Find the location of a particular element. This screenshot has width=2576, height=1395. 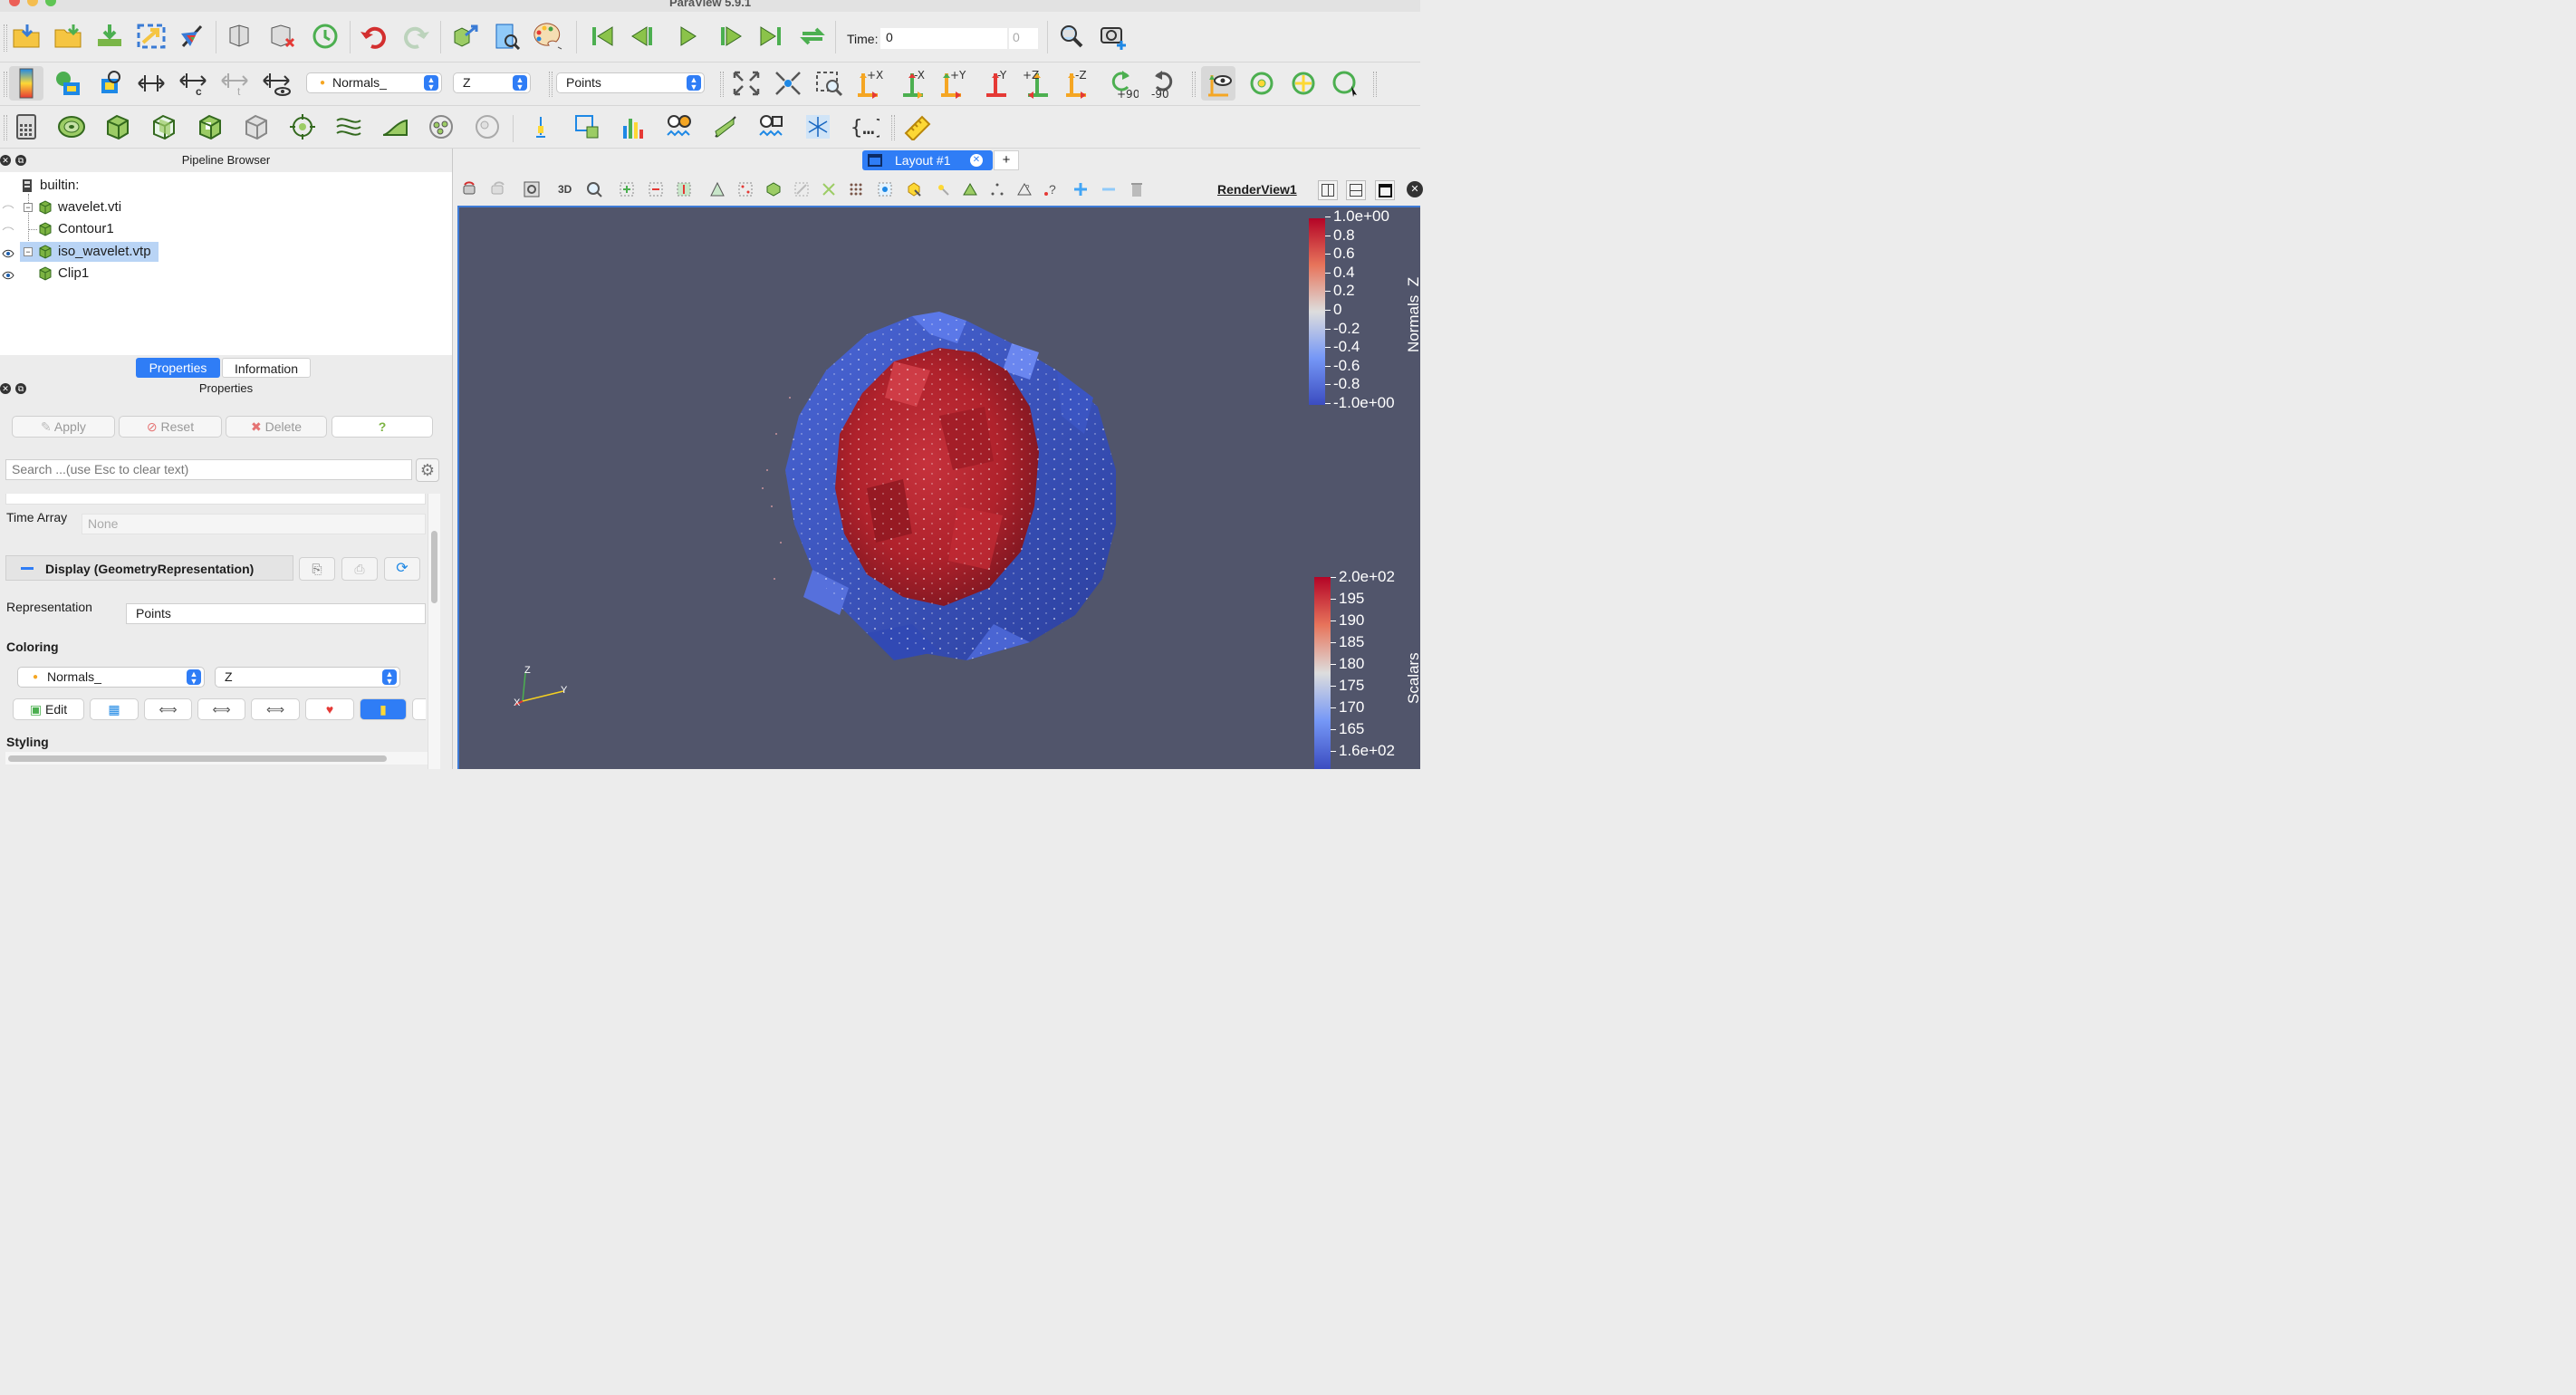

subtract-selection-icon is located at coordinates (1109, 189).